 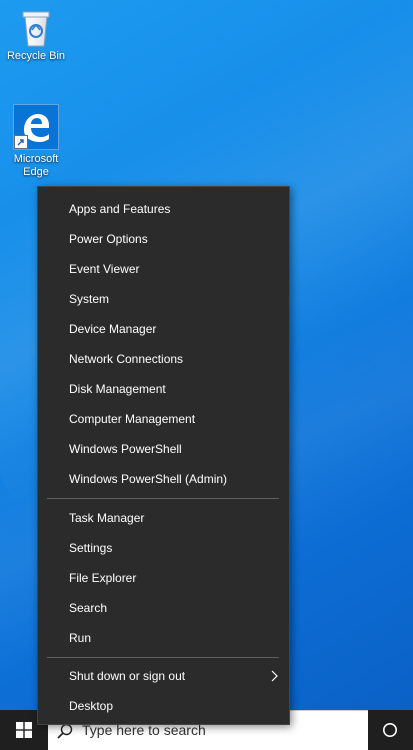 I want to click on menu-item-network-connections: Network Connections, so click(x=163, y=359).